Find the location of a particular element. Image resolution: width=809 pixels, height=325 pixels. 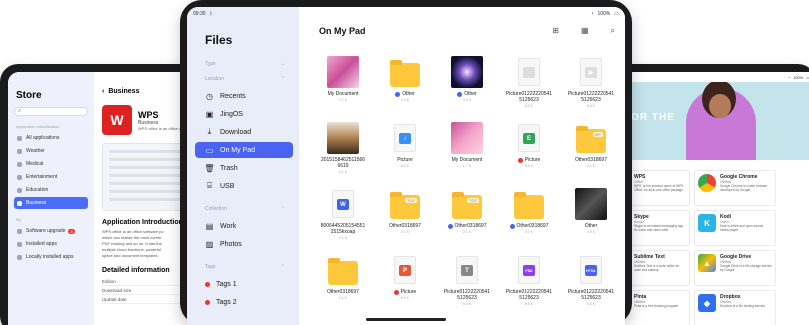

wps-logo: W is located at coordinates (117, 120).